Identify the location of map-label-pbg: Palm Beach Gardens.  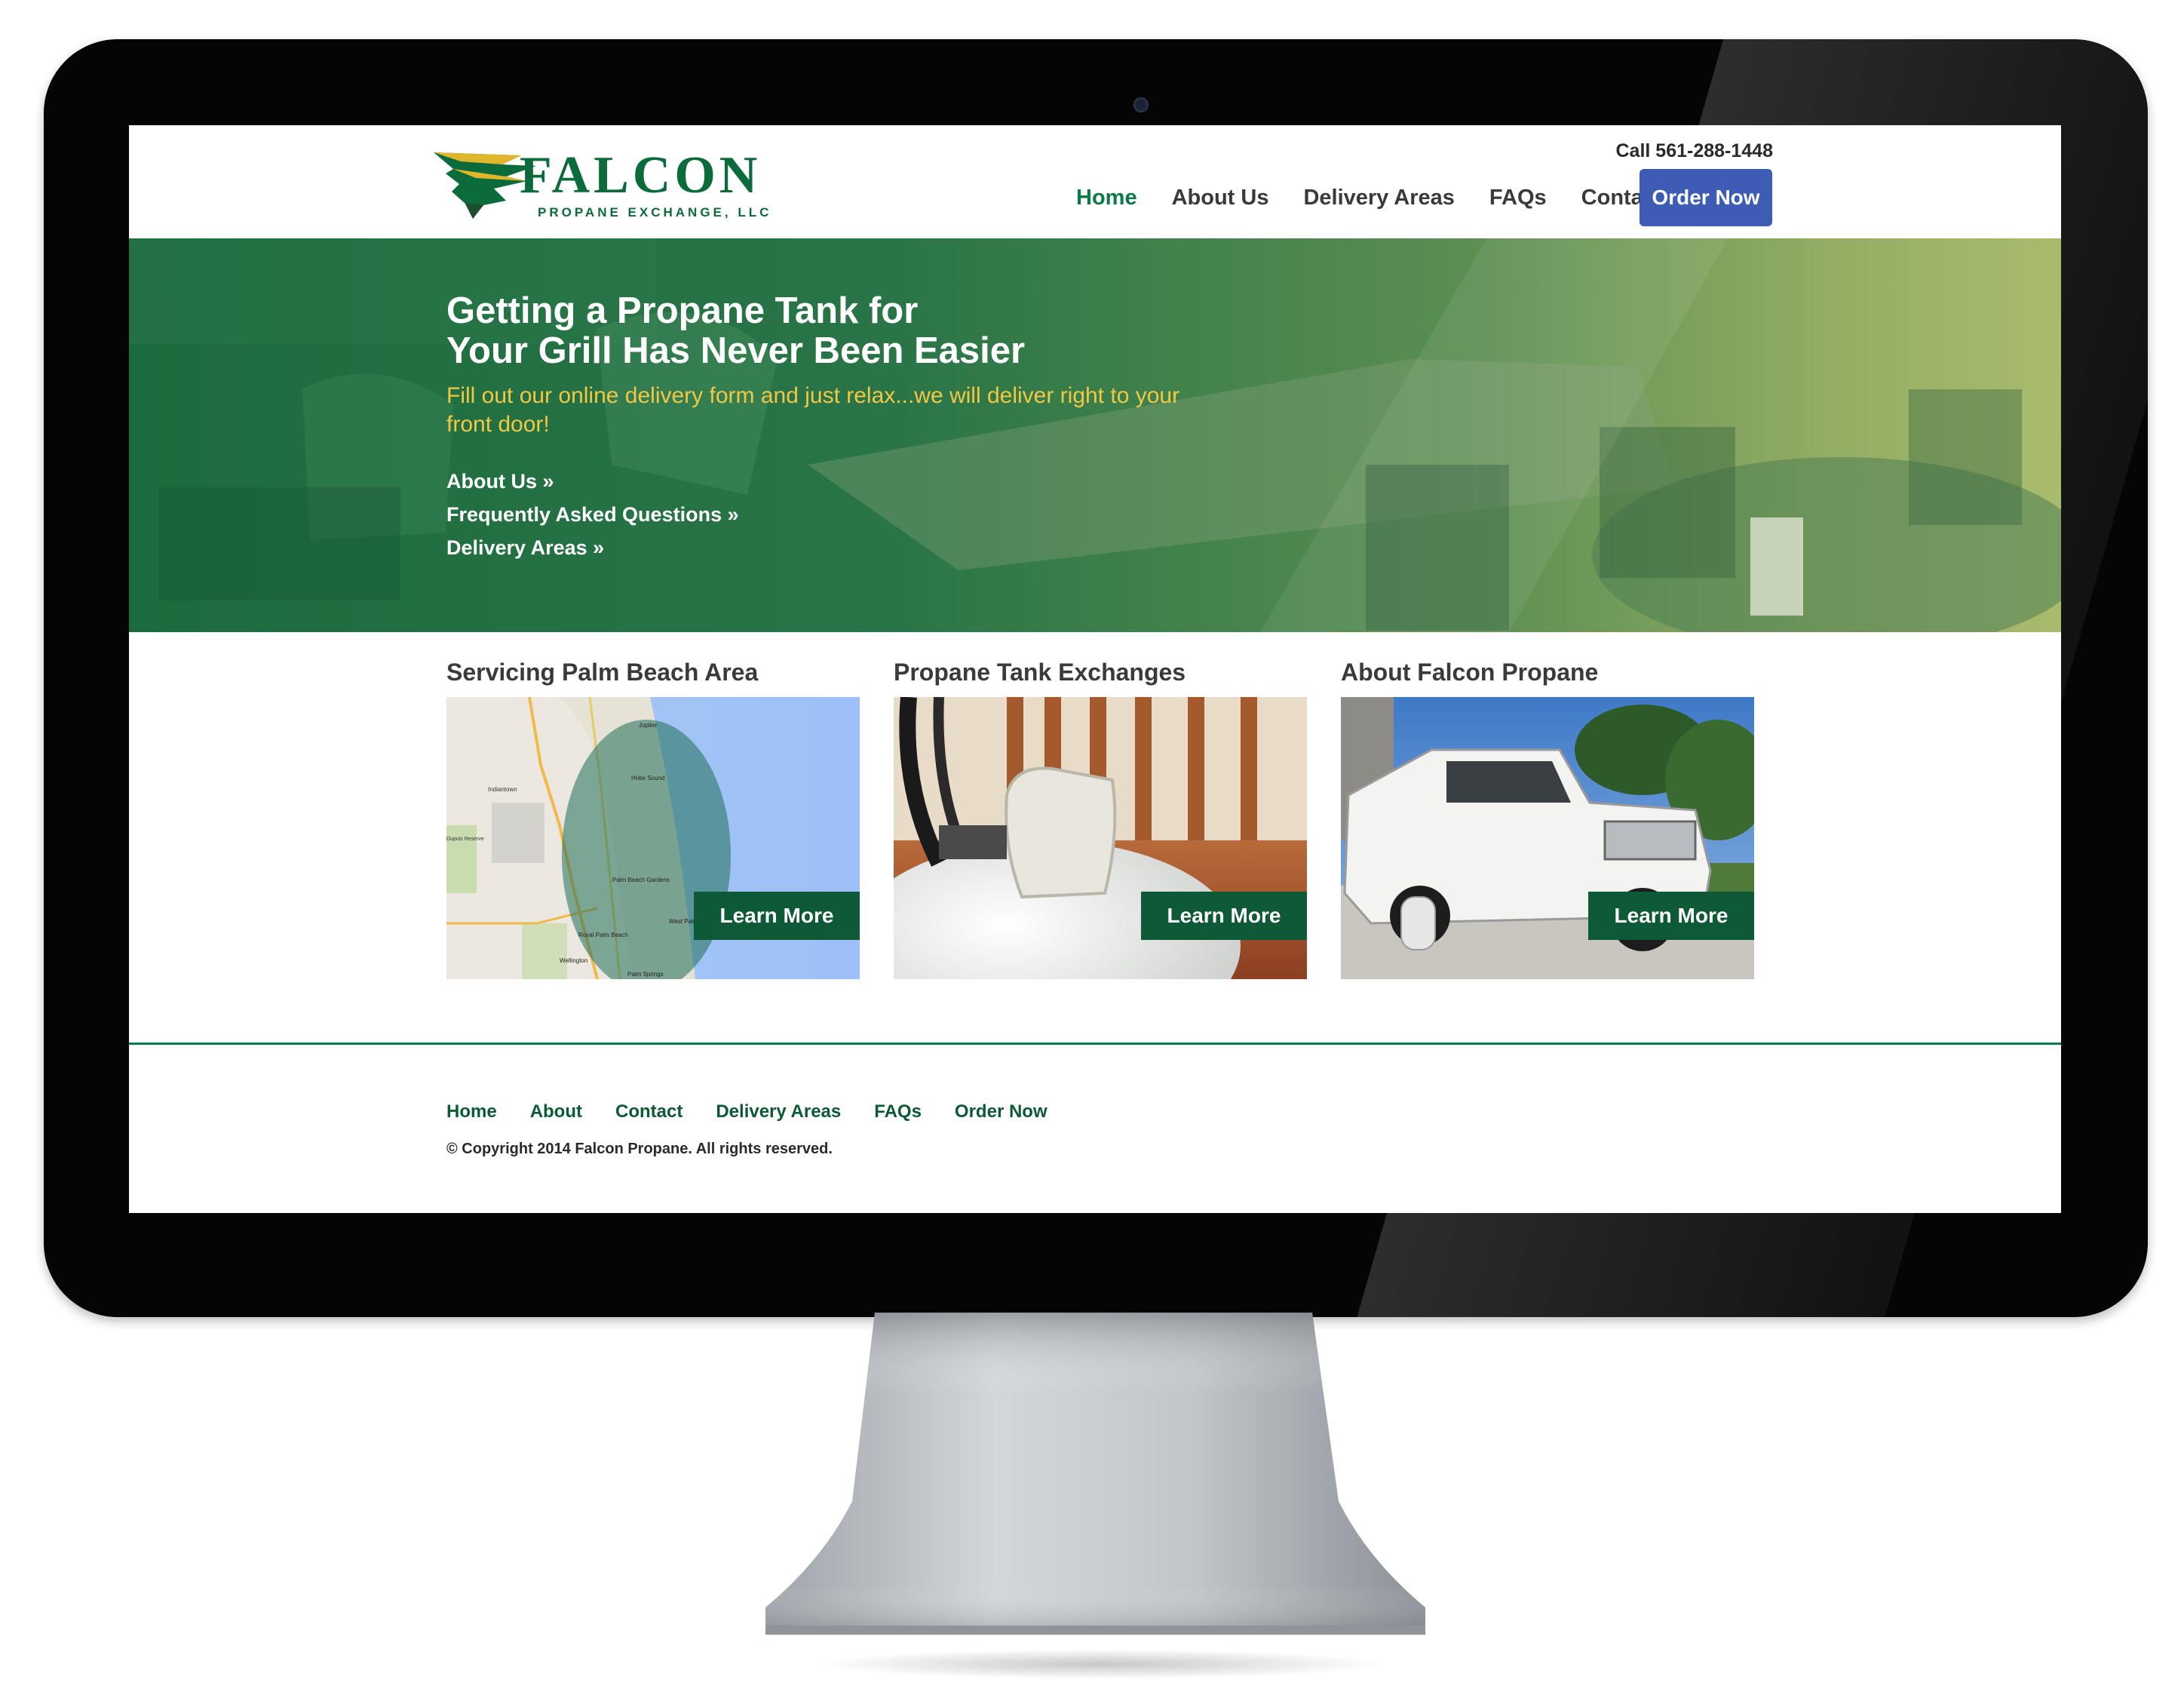
(641, 880).